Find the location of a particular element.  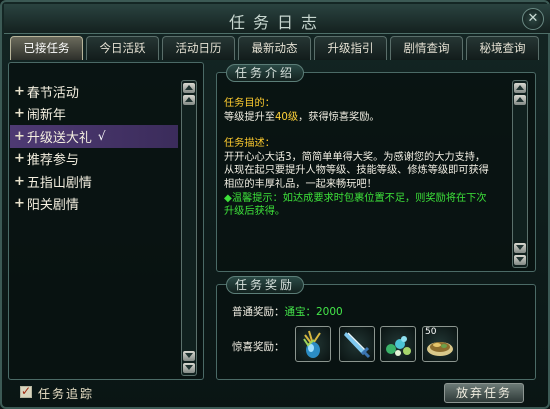

goal-text: 等级提升至40级，获得惊喜奖励。 is located at coordinates (359, 118).